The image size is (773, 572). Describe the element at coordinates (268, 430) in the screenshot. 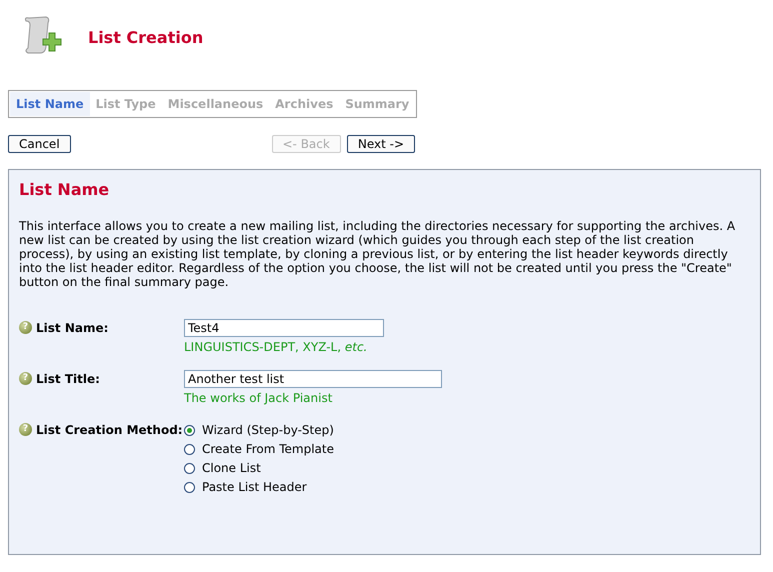

I see `radio-label: Wizard (Step-by-Step)` at that location.